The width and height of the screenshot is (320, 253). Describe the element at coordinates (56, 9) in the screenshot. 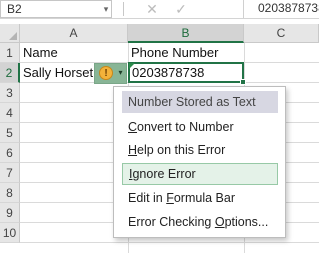

I see `name-box: B2` at that location.